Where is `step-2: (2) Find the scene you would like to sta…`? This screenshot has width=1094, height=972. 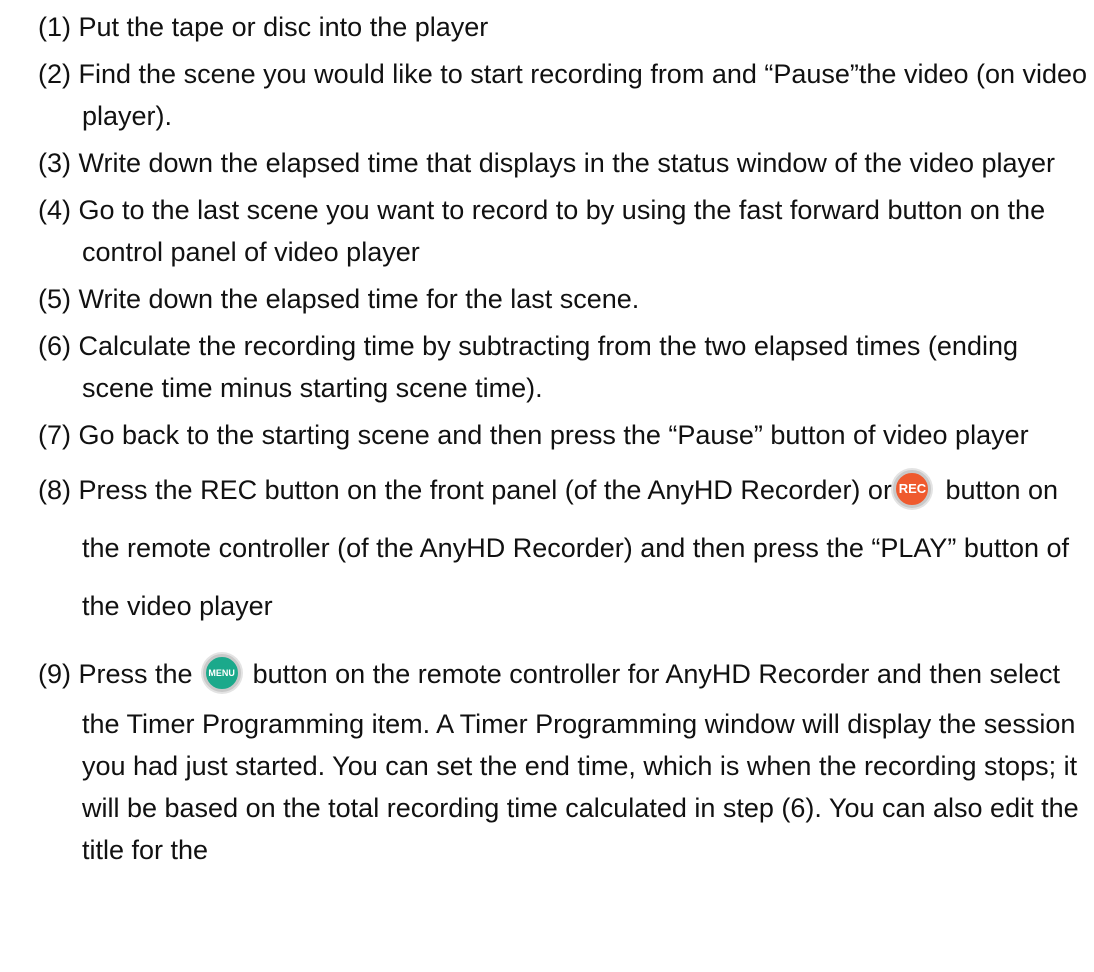 step-2: (2) Find the scene you would like to sta… is located at coordinates (564, 95).